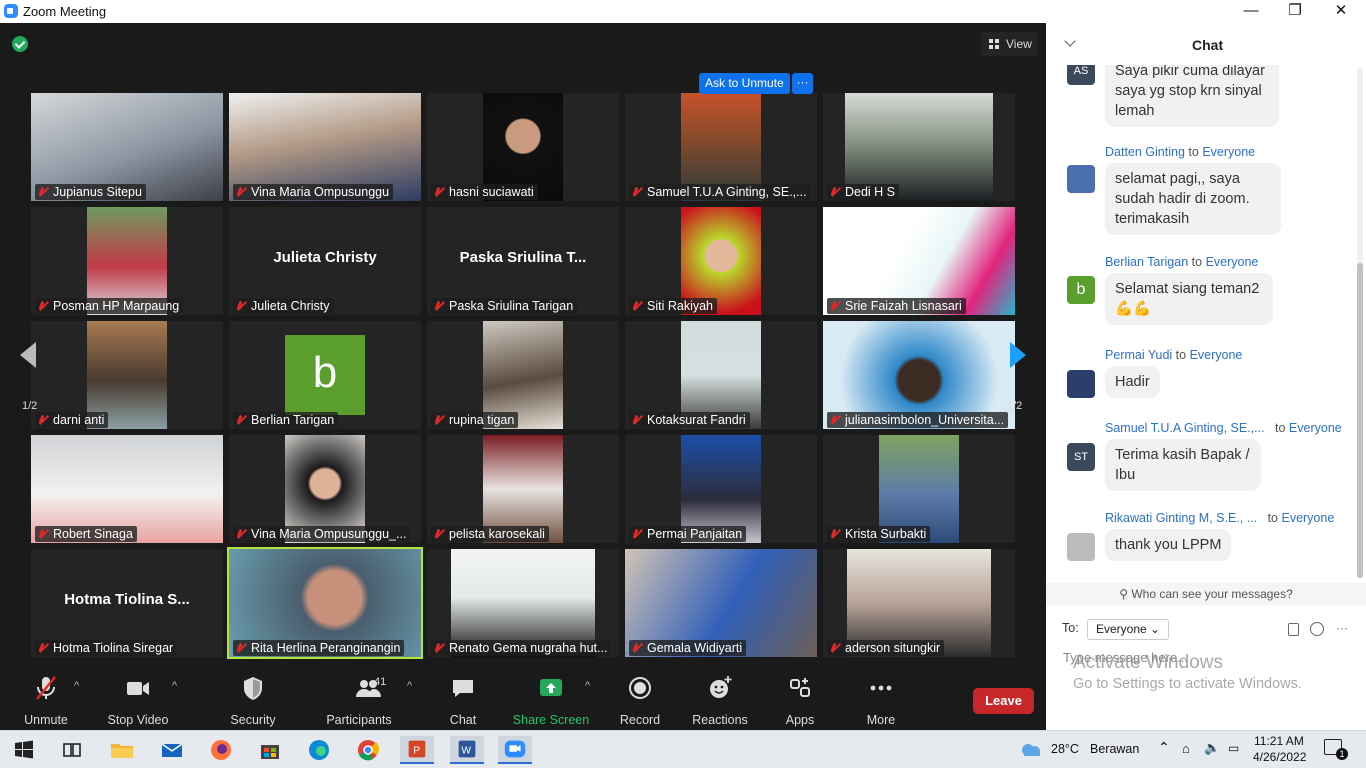  I want to click on edge-icon, so click(319, 750).